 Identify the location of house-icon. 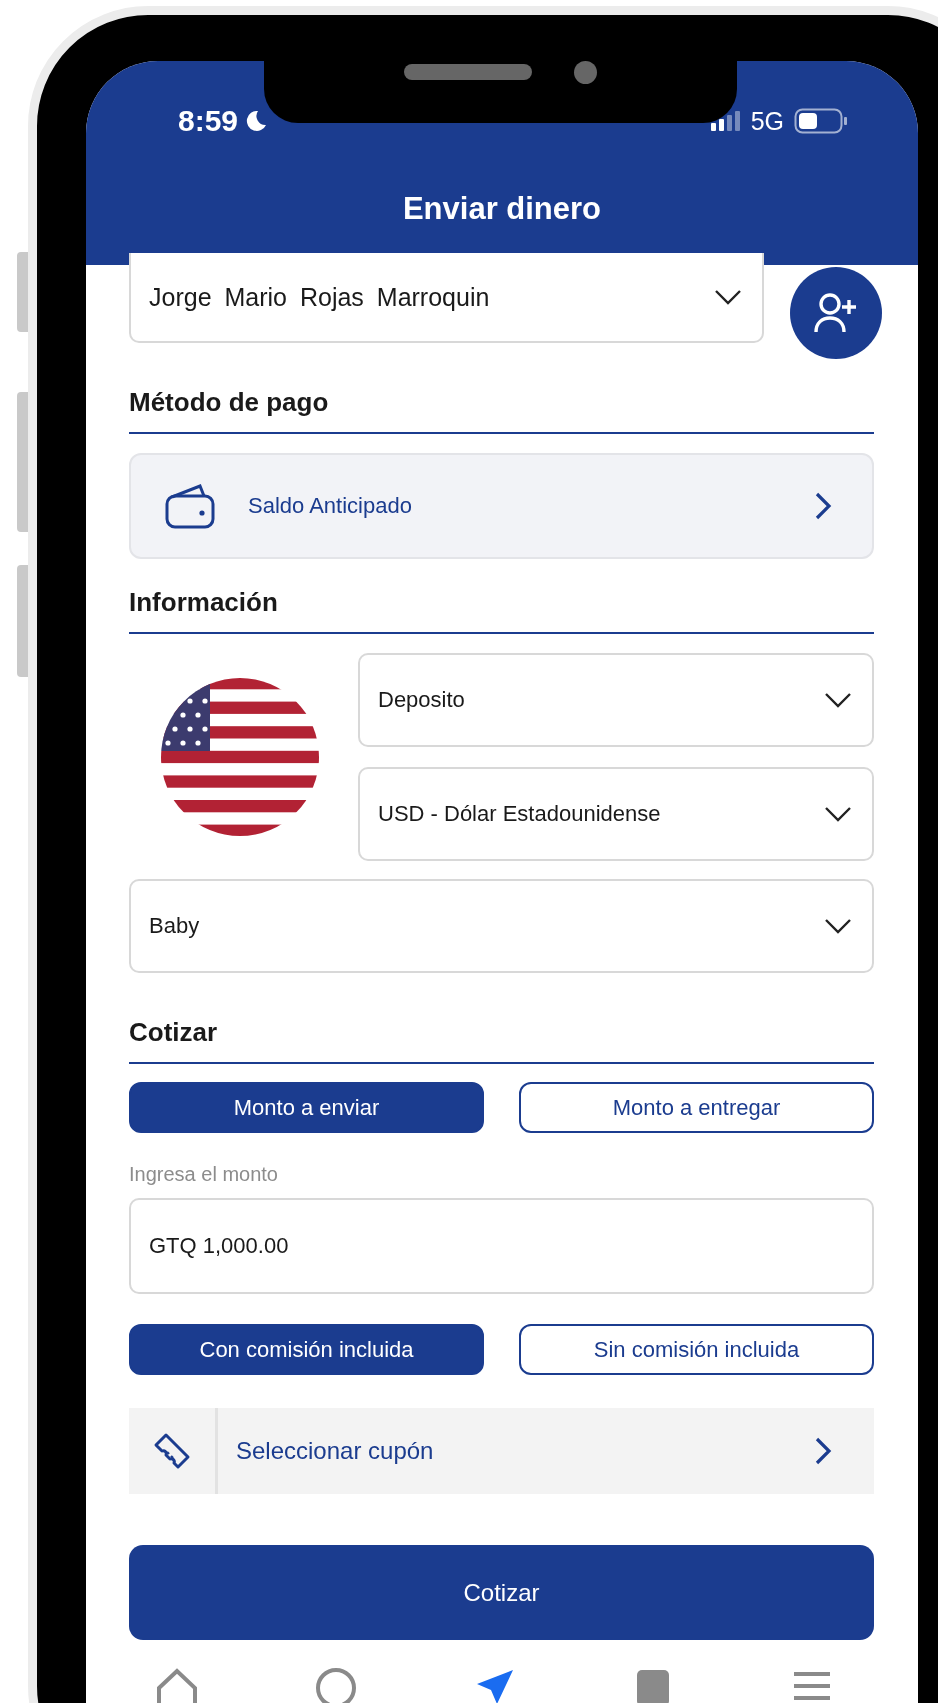
(177, 1684).